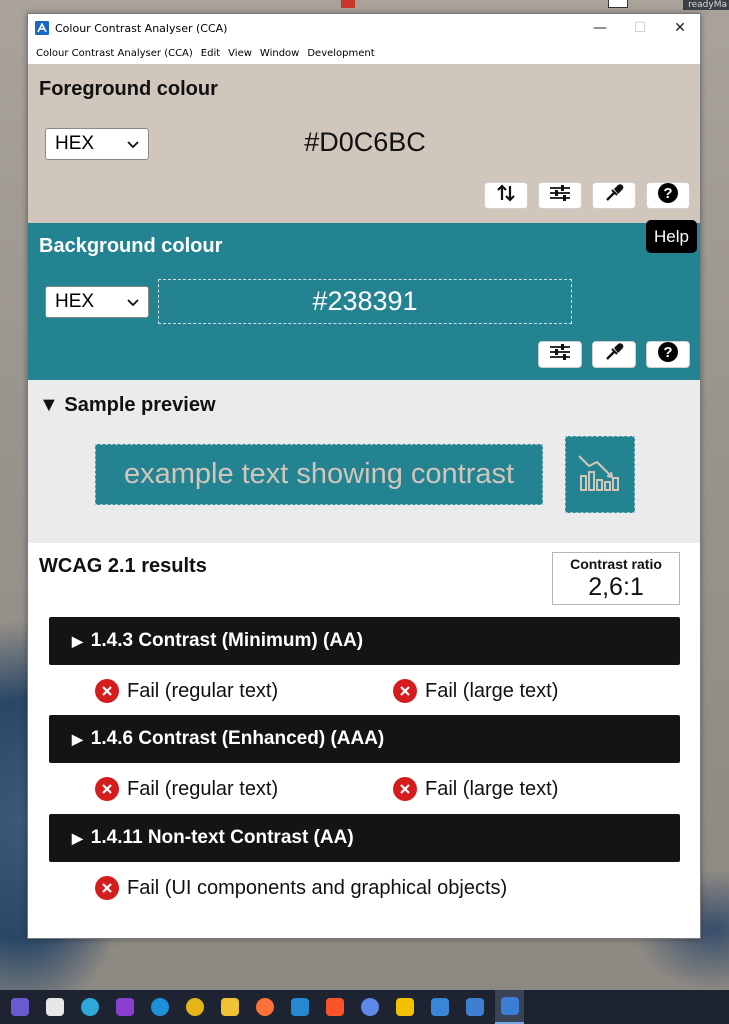 Image resolution: width=729 pixels, height=1024 pixels. I want to click on menu-window: Window, so click(279, 53).